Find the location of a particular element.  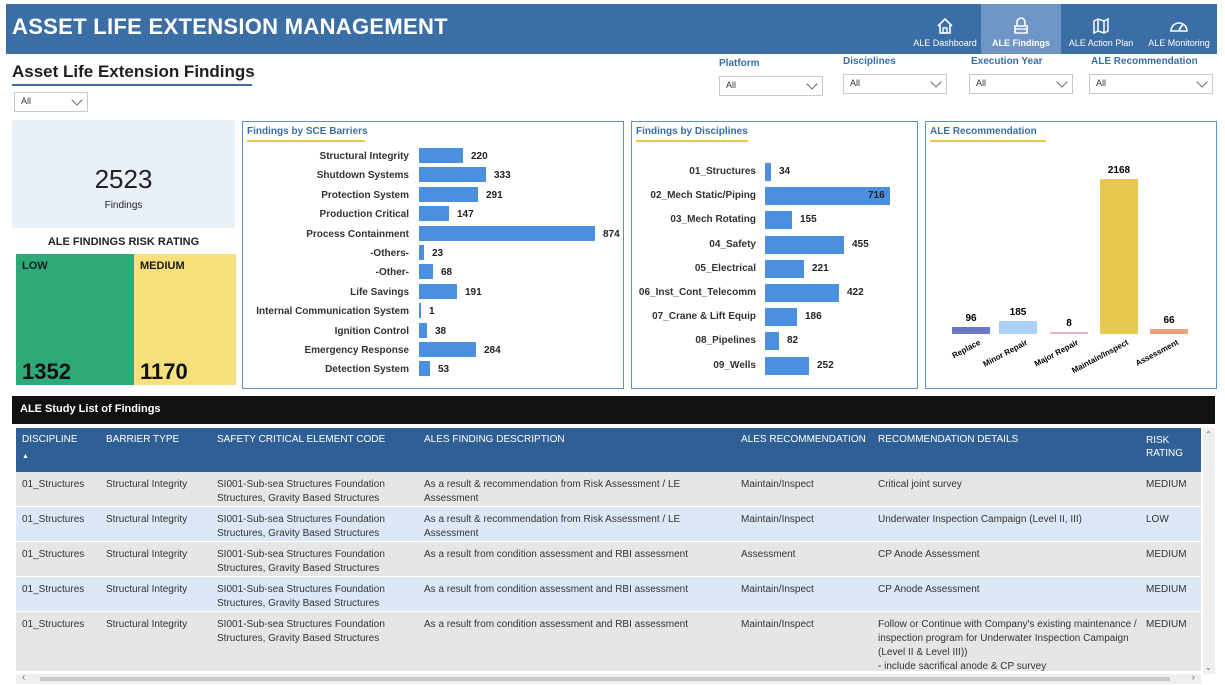

column-header-finding-description: ALES FINDING DESCRIPTION is located at coordinates (494, 439).